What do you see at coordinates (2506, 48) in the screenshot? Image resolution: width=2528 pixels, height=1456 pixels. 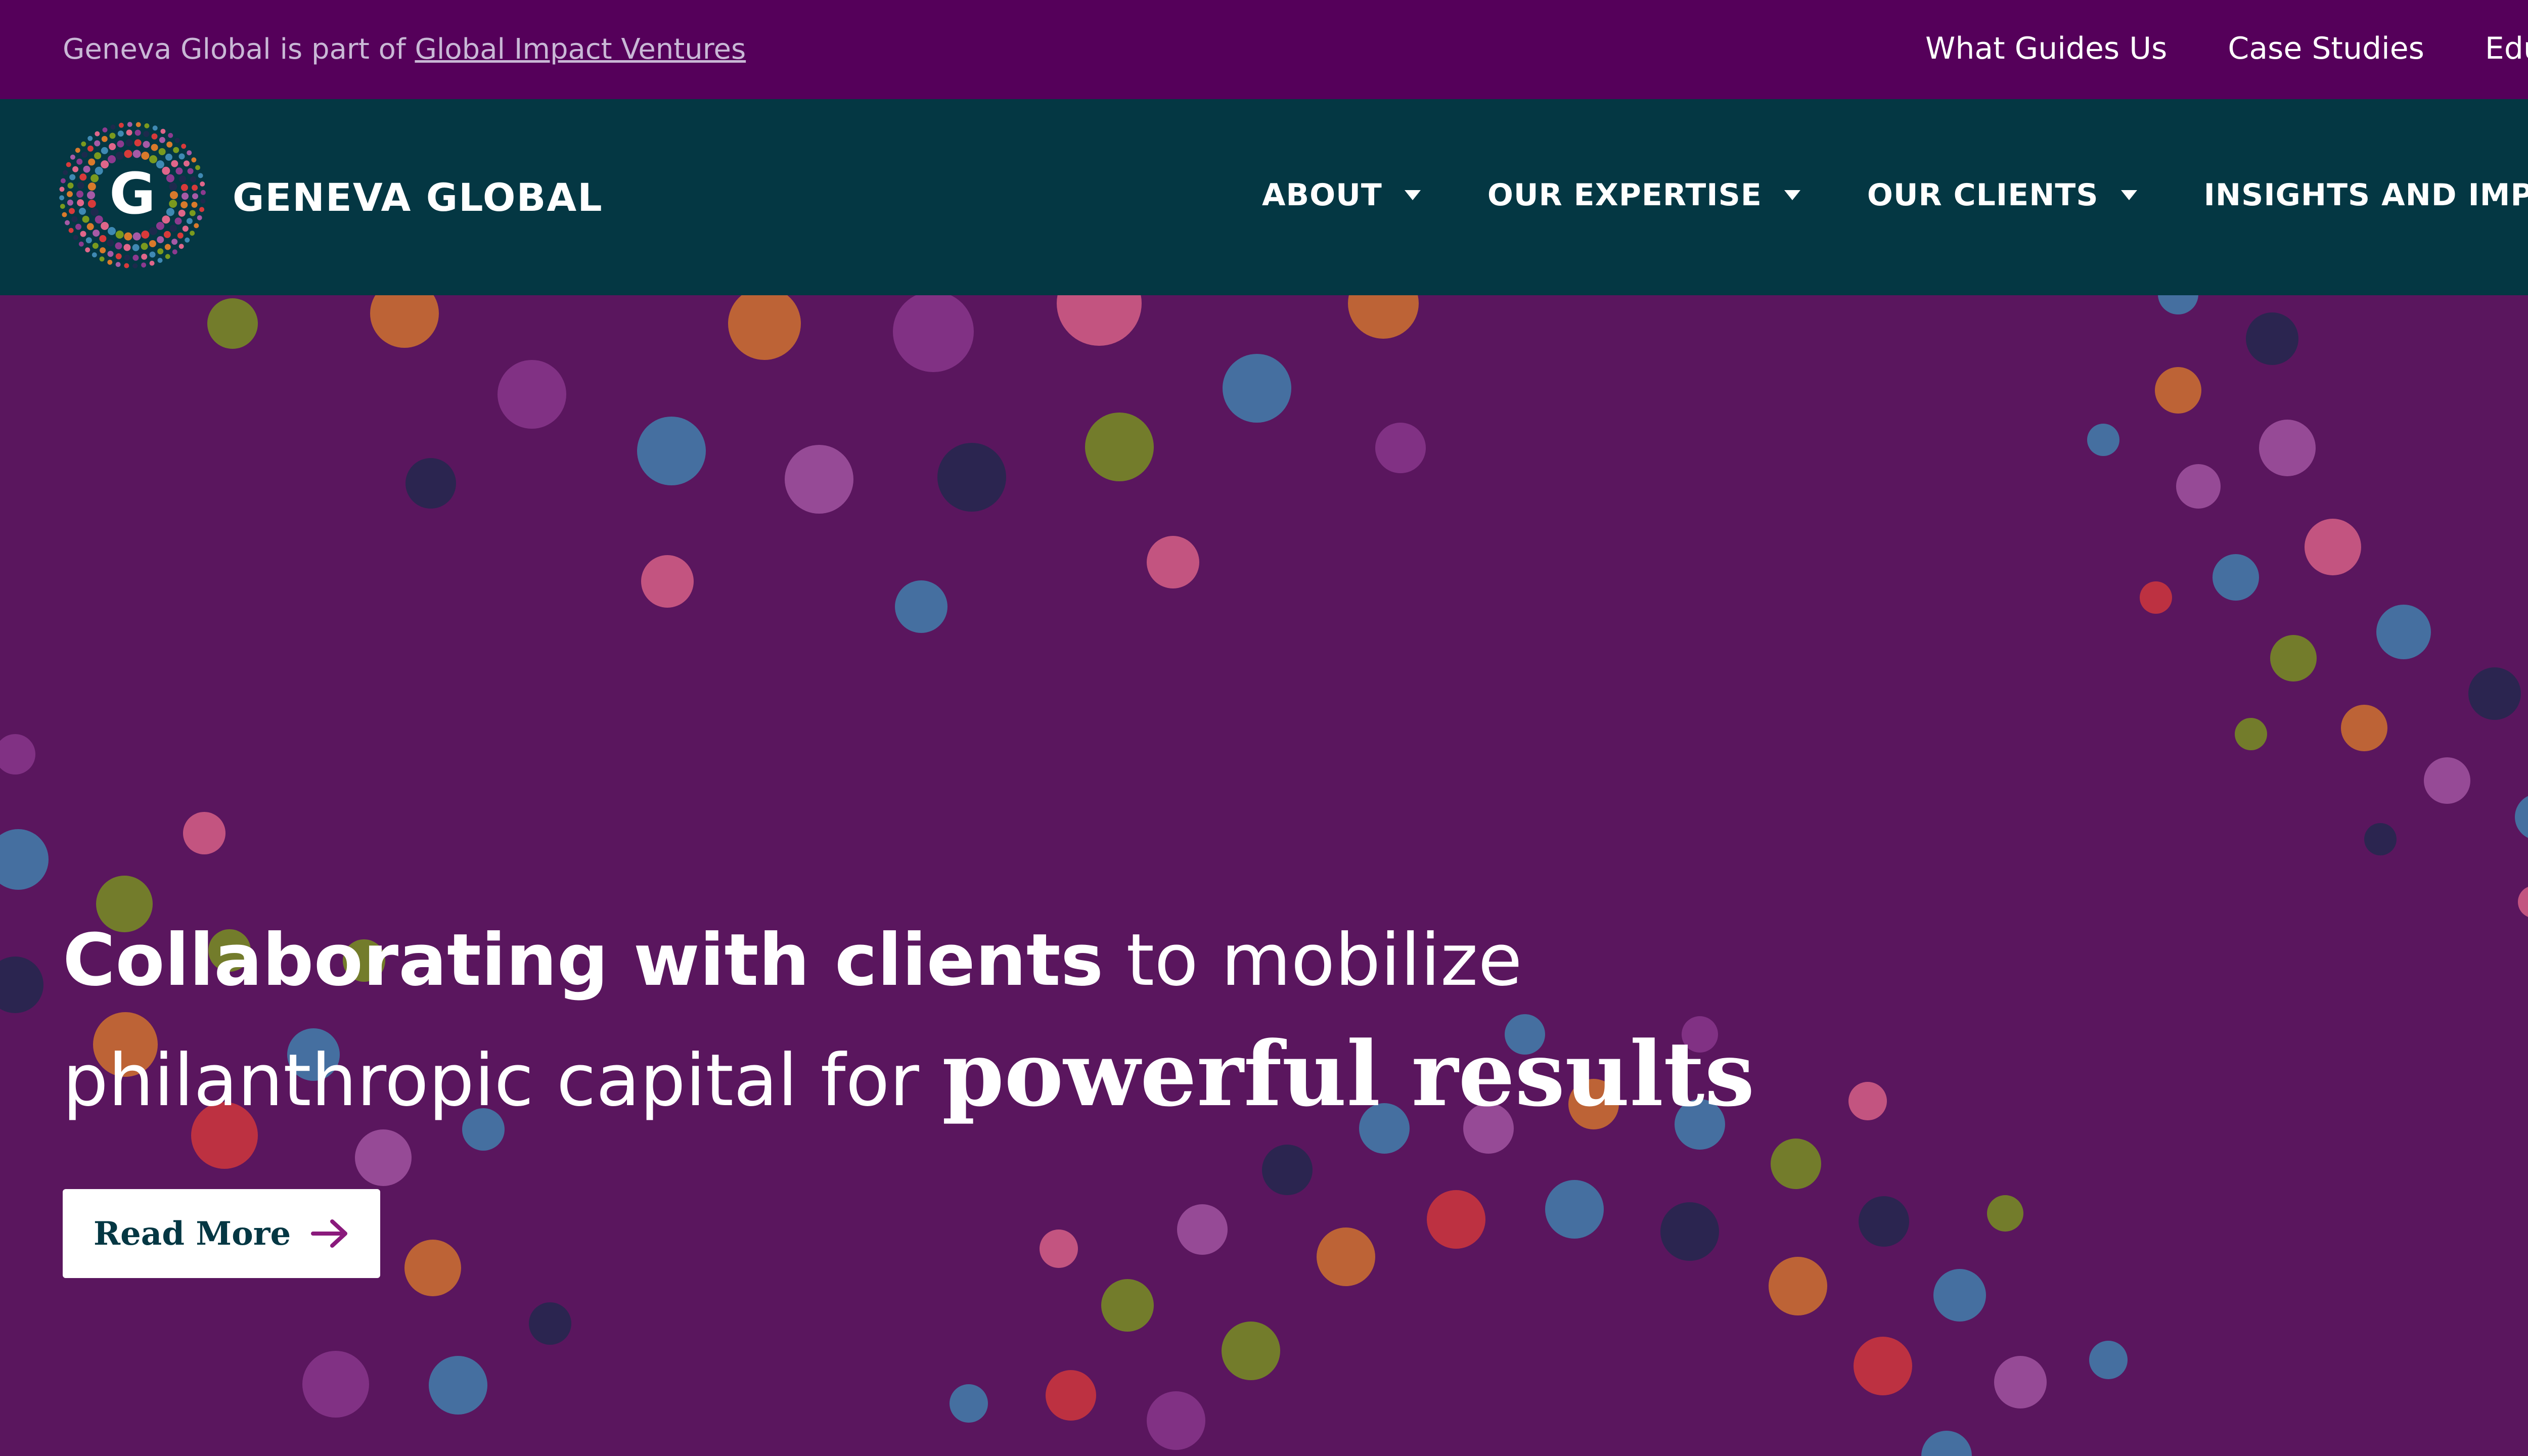 I see `utility-link-educat: Educat` at bounding box center [2506, 48].